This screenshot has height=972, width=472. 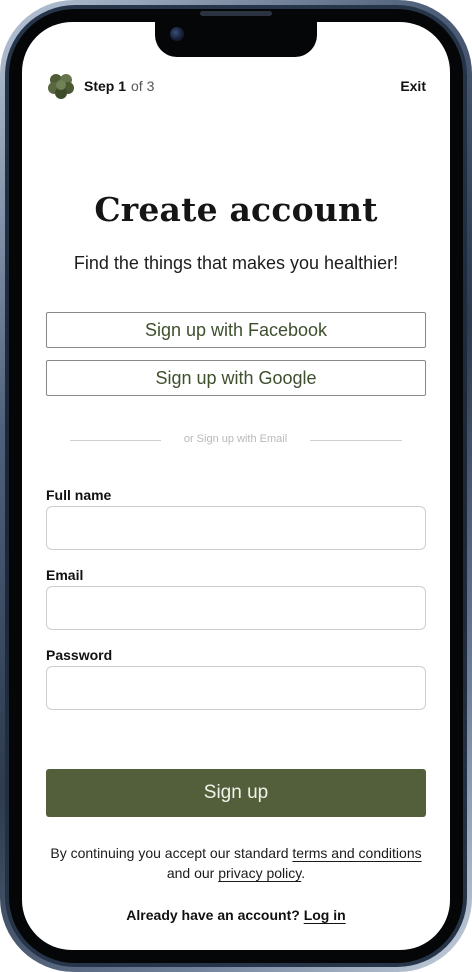 What do you see at coordinates (413, 86) in the screenshot?
I see `exit-button: Exit` at bounding box center [413, 86].